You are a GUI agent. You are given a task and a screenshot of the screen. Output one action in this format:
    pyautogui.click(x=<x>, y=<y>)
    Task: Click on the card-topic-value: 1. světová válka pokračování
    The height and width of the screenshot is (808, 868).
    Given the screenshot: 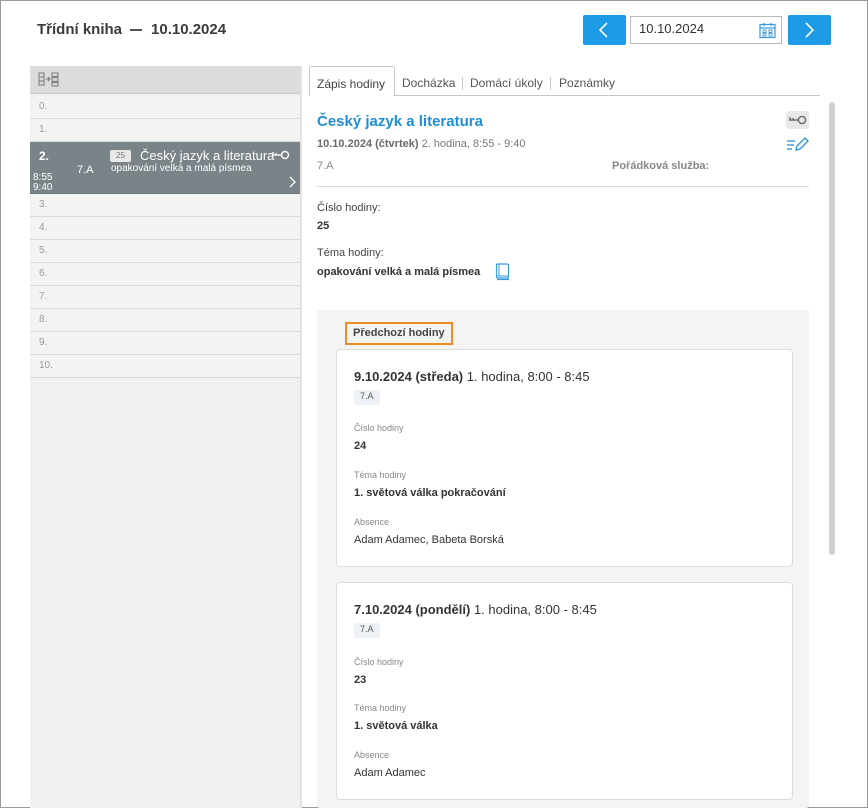 What is the action you would take?
    pyautogui.click(x=430, y=493)
    